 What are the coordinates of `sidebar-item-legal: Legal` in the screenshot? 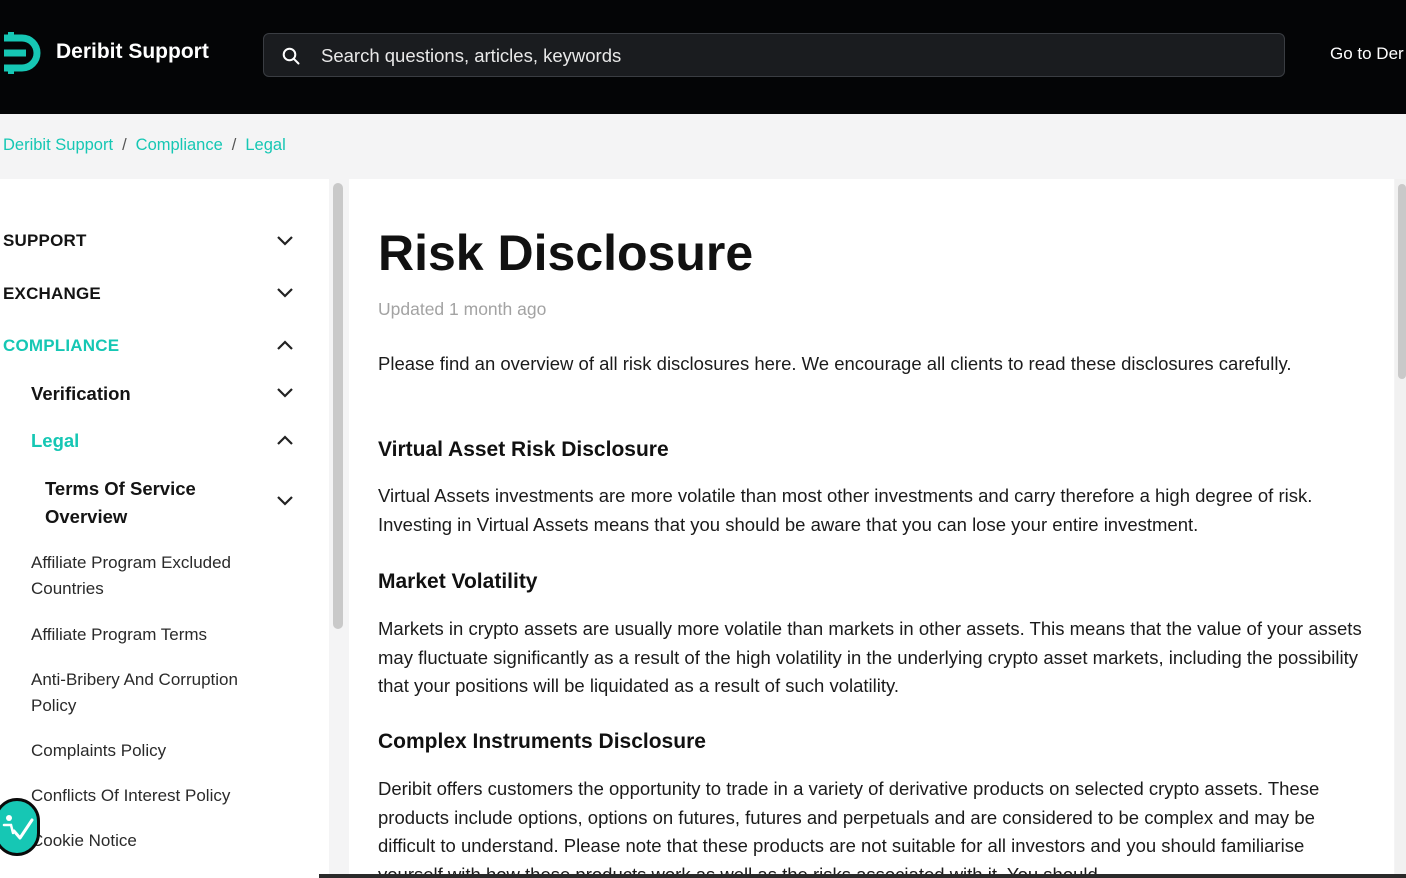 It's located at (55, 441).